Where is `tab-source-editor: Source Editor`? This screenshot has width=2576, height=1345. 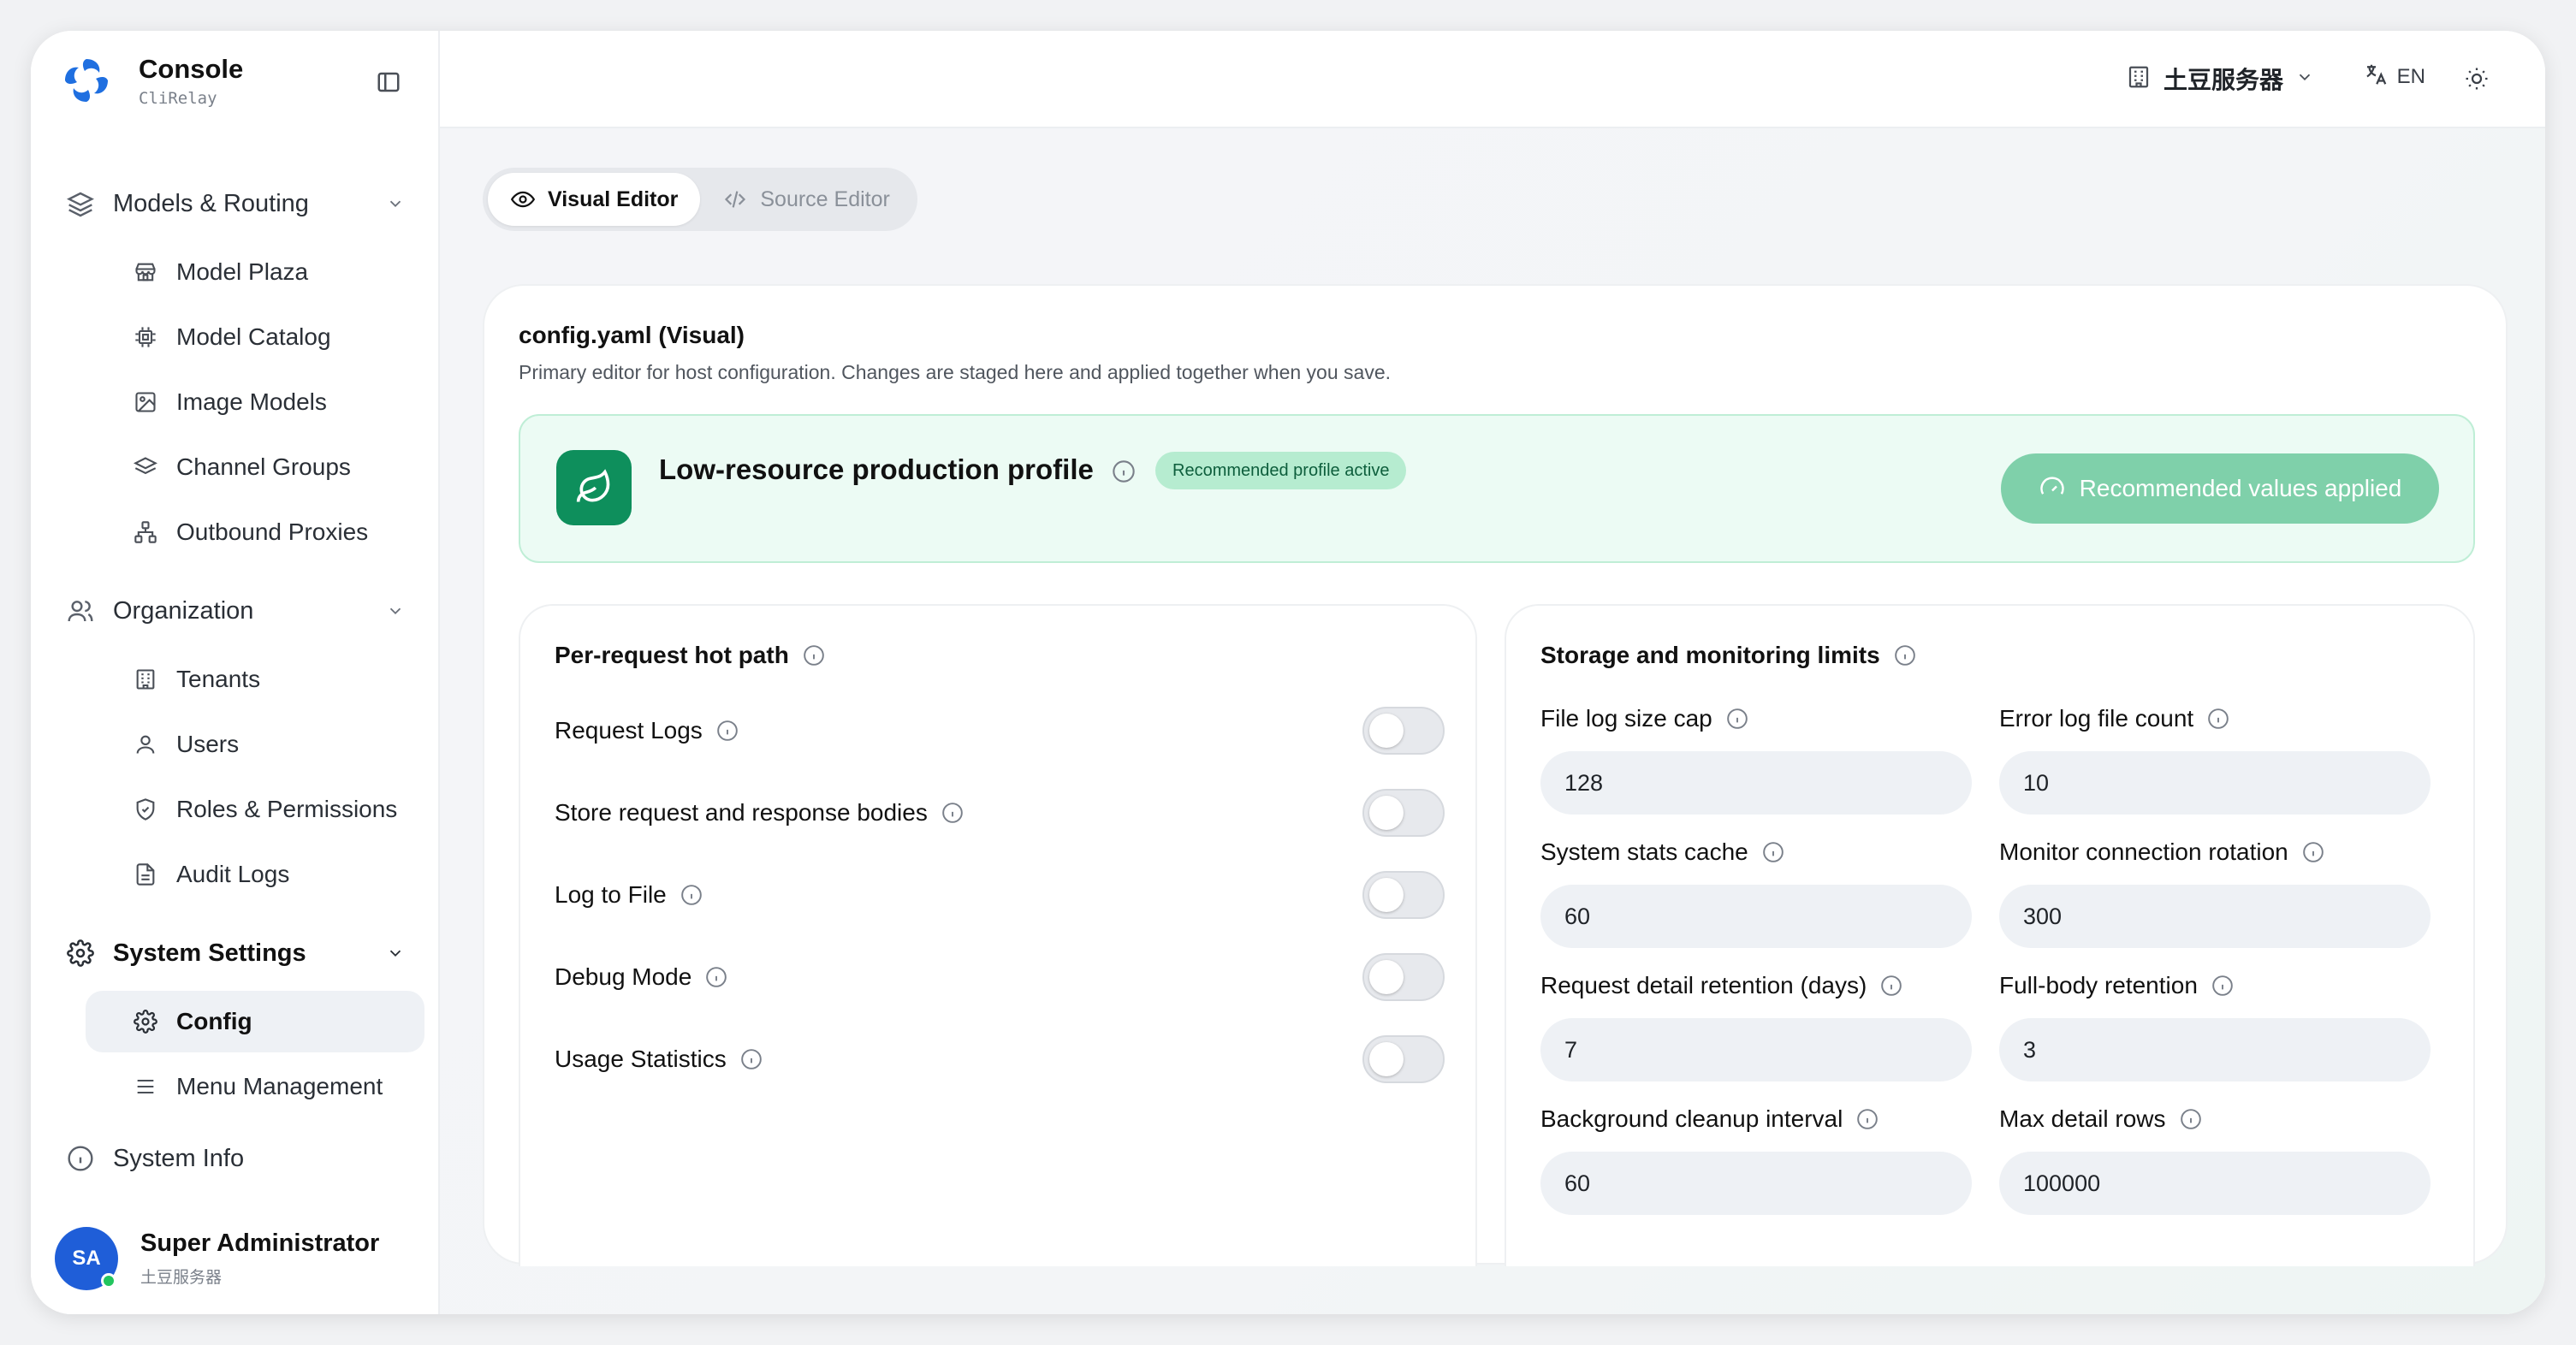 tab-source-editor: Source Editor is located at coordinates (805, 199).